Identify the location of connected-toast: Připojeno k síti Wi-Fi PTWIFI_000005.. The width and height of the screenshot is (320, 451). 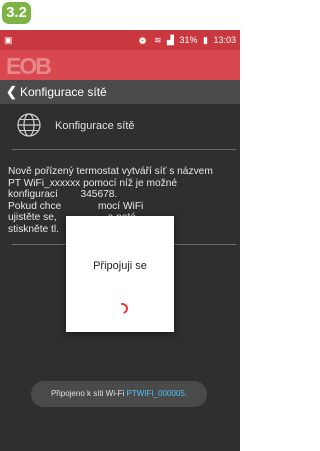
(119, 394).